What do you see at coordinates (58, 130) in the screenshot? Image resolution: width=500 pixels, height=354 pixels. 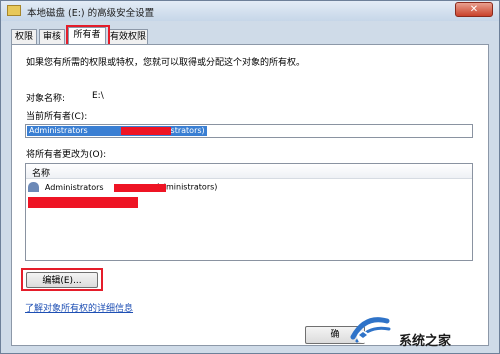 I see `current-owner-value-prefix: Administrators` at bounding box center [58, 130].